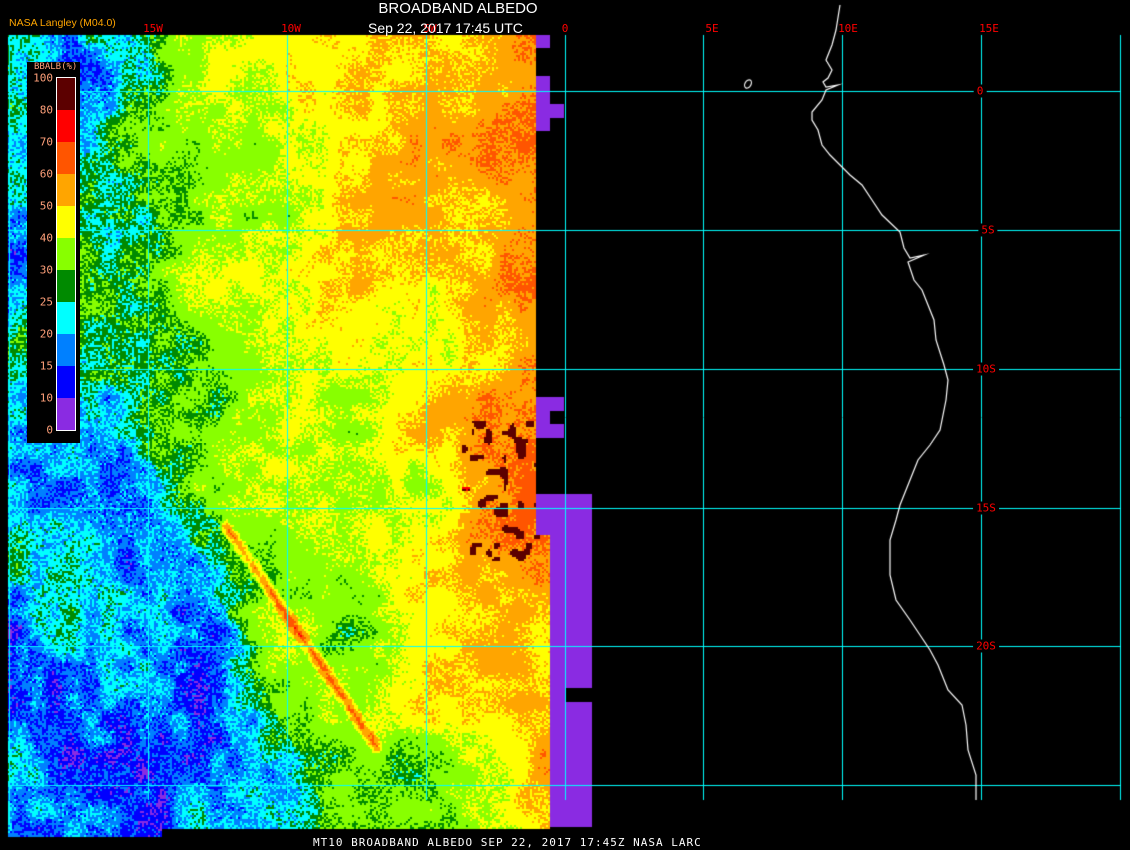 The height and width of the screenshot is (850, 1130). Describe the element at coordinates (46, 302) in the screenshot. I see `colorbar-tick-label: 25` at that location.